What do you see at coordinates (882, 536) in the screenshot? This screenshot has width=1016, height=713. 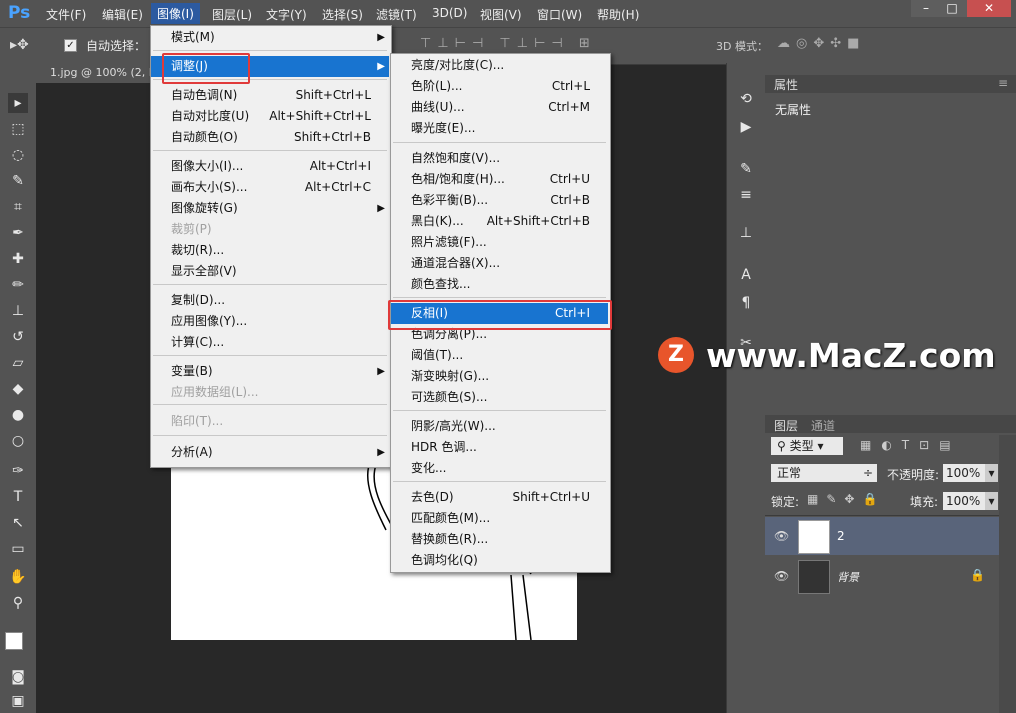 I see `layer-row: 👁 2` at bounding box center [882, 536].